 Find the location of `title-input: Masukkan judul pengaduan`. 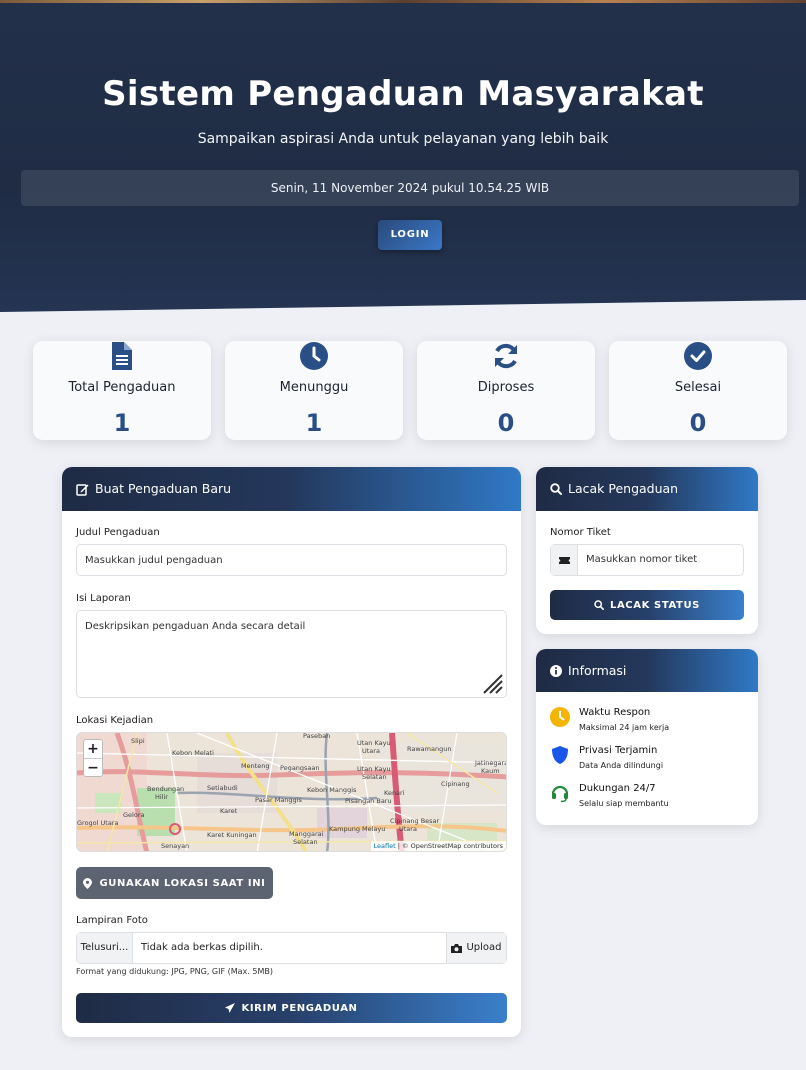

title-input: Masukkan judul pengaduan is located at coordinates (291, 560).